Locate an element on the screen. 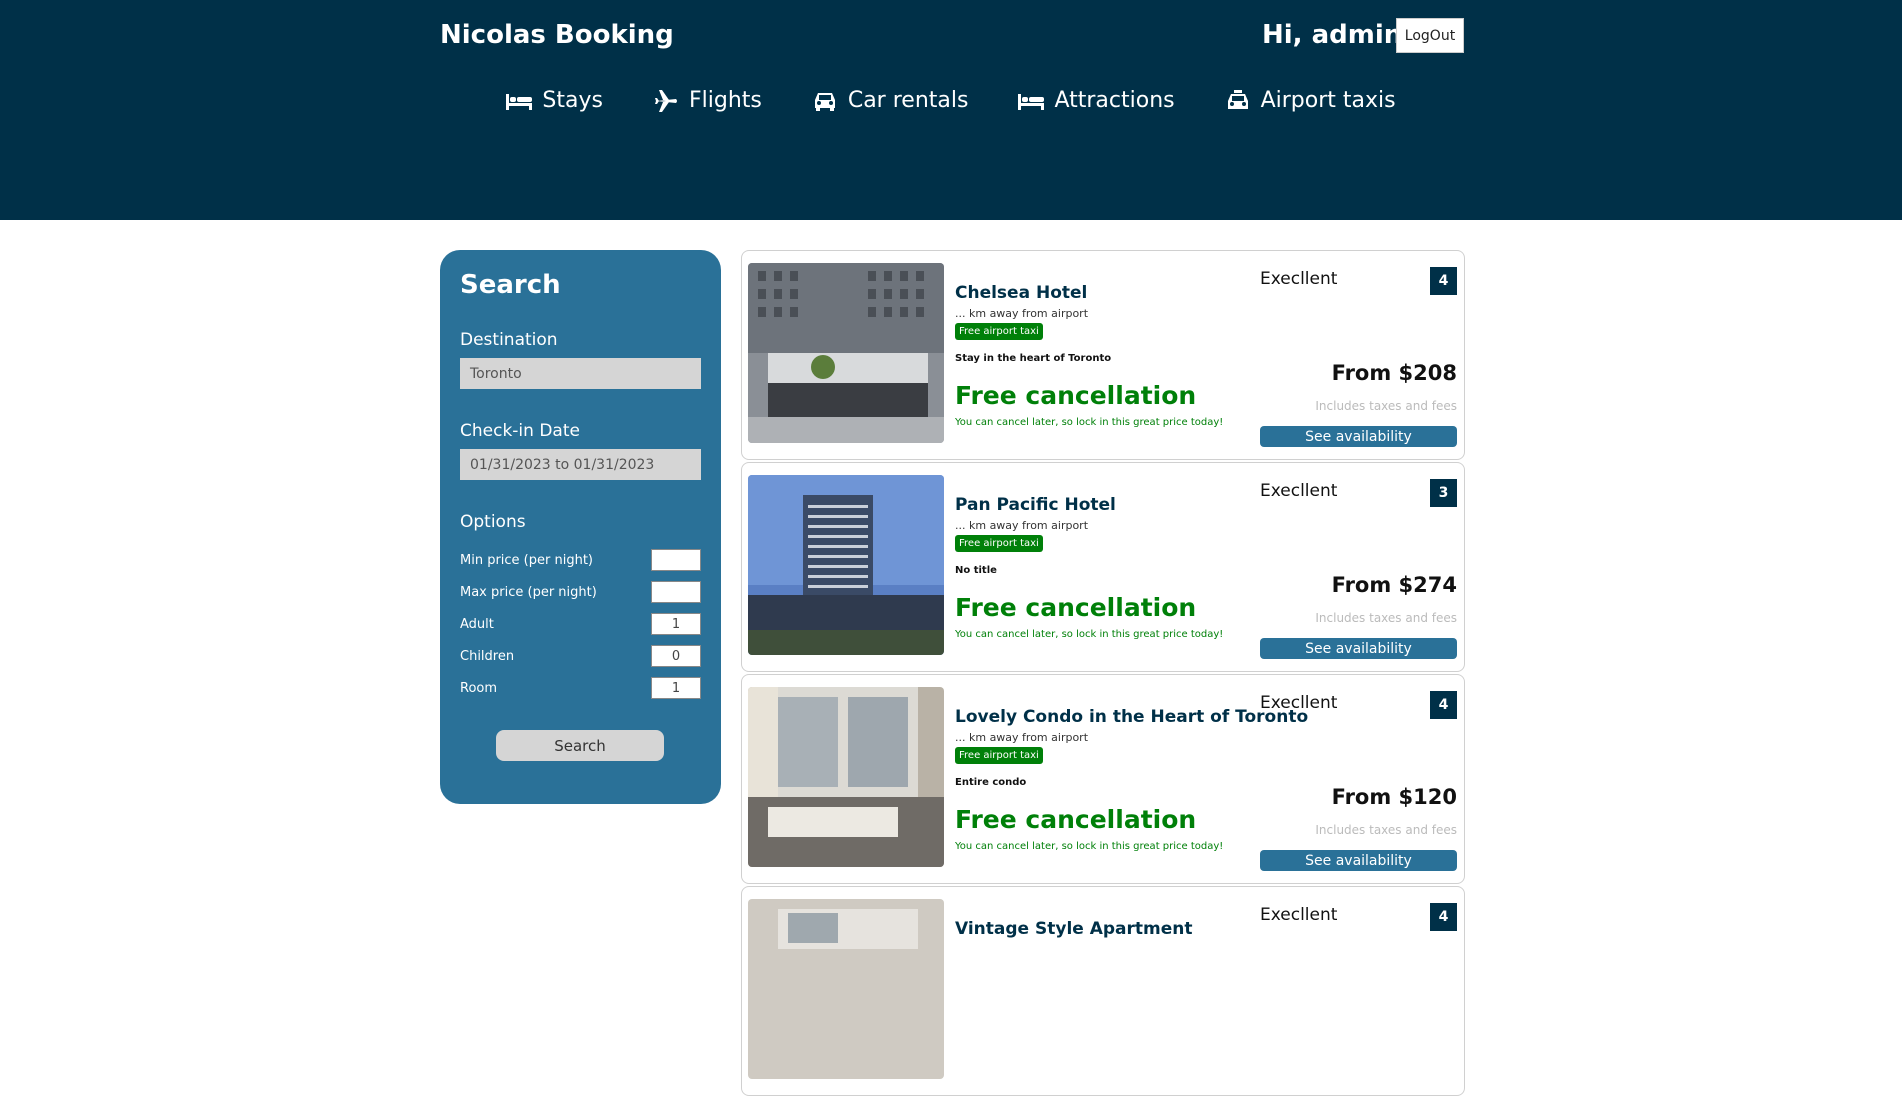 The image size is (1902, 1096). logout-button: LogOut is located at coordinates (1430, 35).